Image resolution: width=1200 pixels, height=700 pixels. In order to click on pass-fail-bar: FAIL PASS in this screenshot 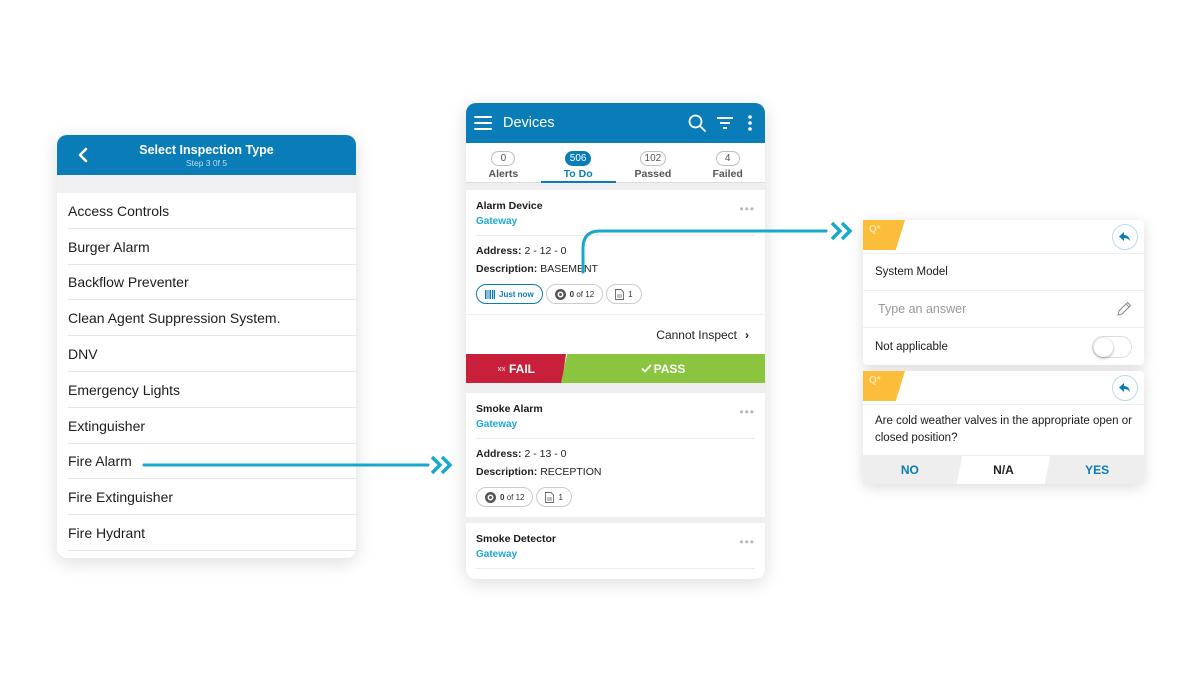, I will do `click(615, 368)`.